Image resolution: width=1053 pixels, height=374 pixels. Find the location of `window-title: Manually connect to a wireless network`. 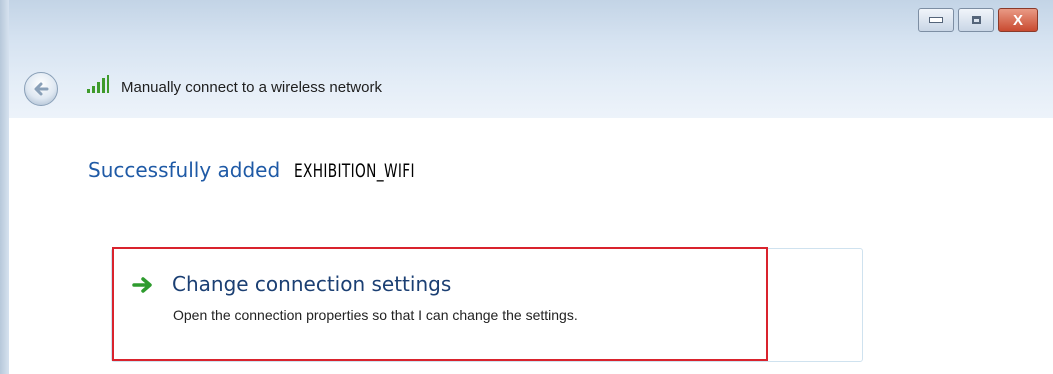

window-title: Manually connect to a wireless network is located at coordinates (251, 87).